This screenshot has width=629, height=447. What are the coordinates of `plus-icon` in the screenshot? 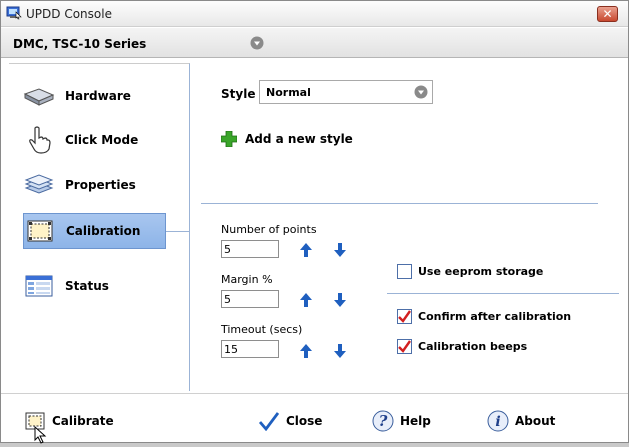 It's located at (229, 139).